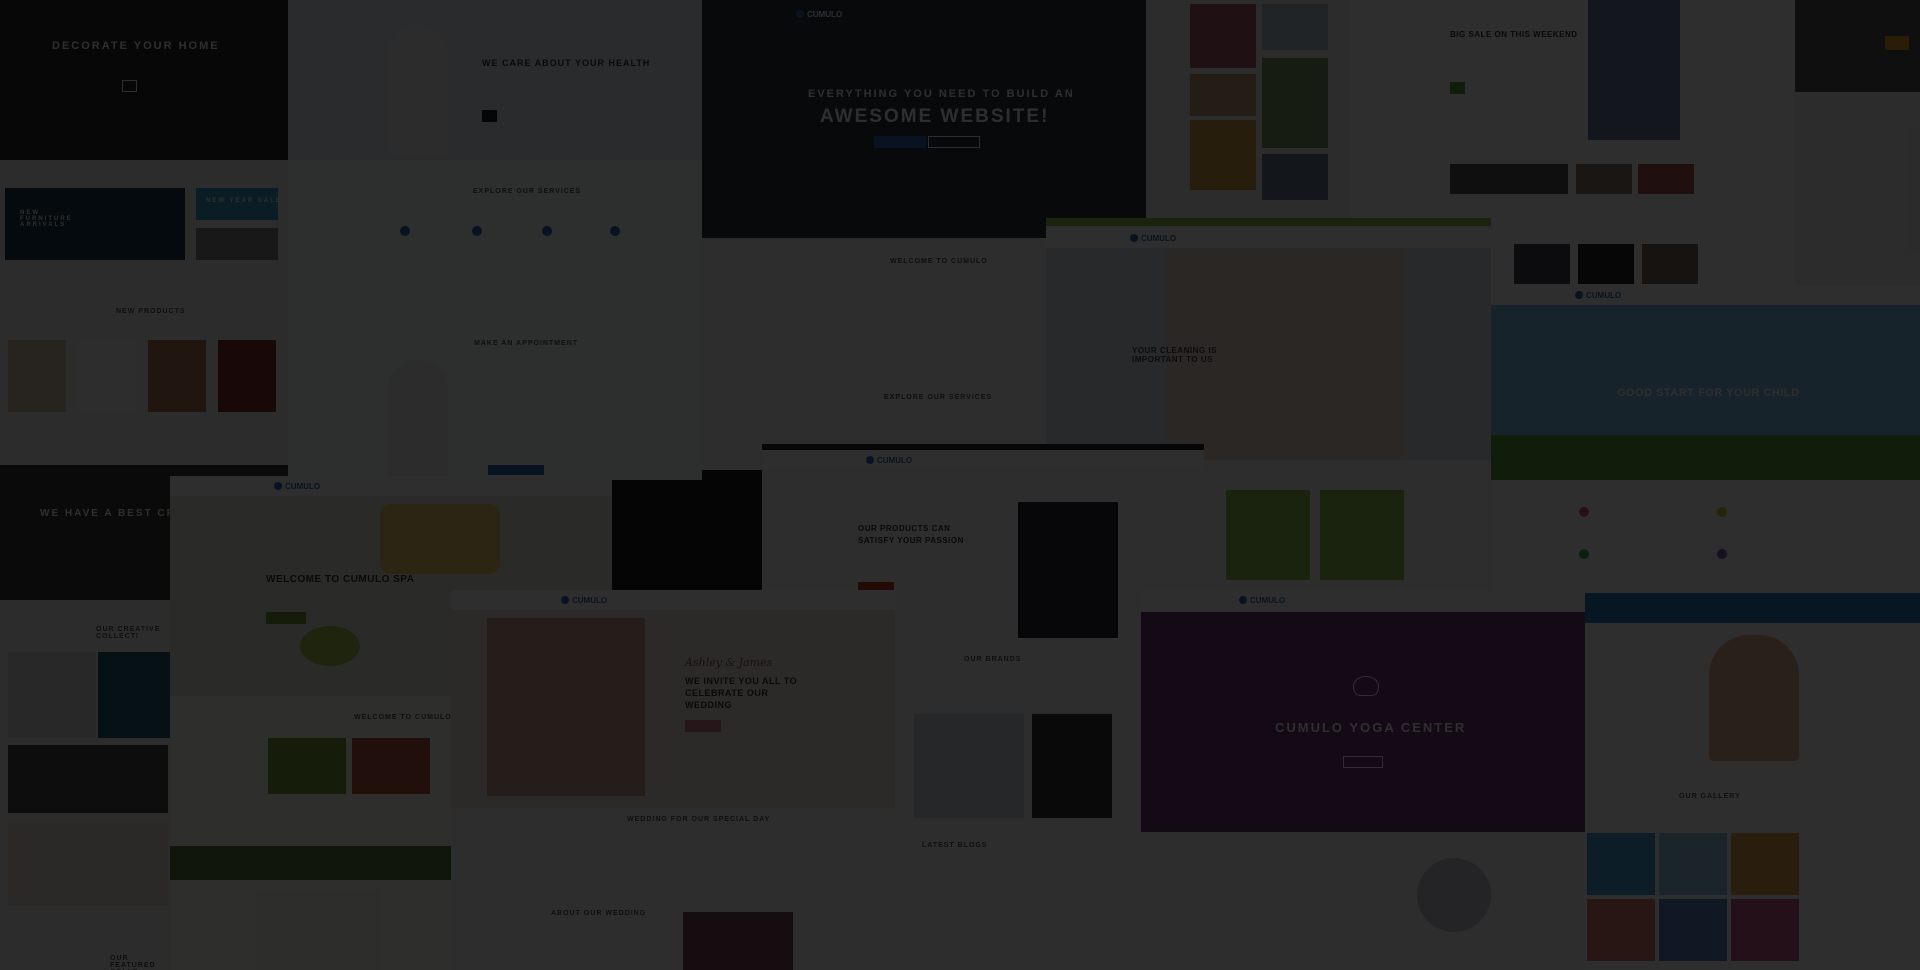 The width and height of the screenshot is (1920, 970). What do you see at coordinates (1174, 355) in the screenshot?
I see `cleaning-hero-text: YOUR CLEANING IS IMPORTANT TO US` at bounding box center [1174, 355].